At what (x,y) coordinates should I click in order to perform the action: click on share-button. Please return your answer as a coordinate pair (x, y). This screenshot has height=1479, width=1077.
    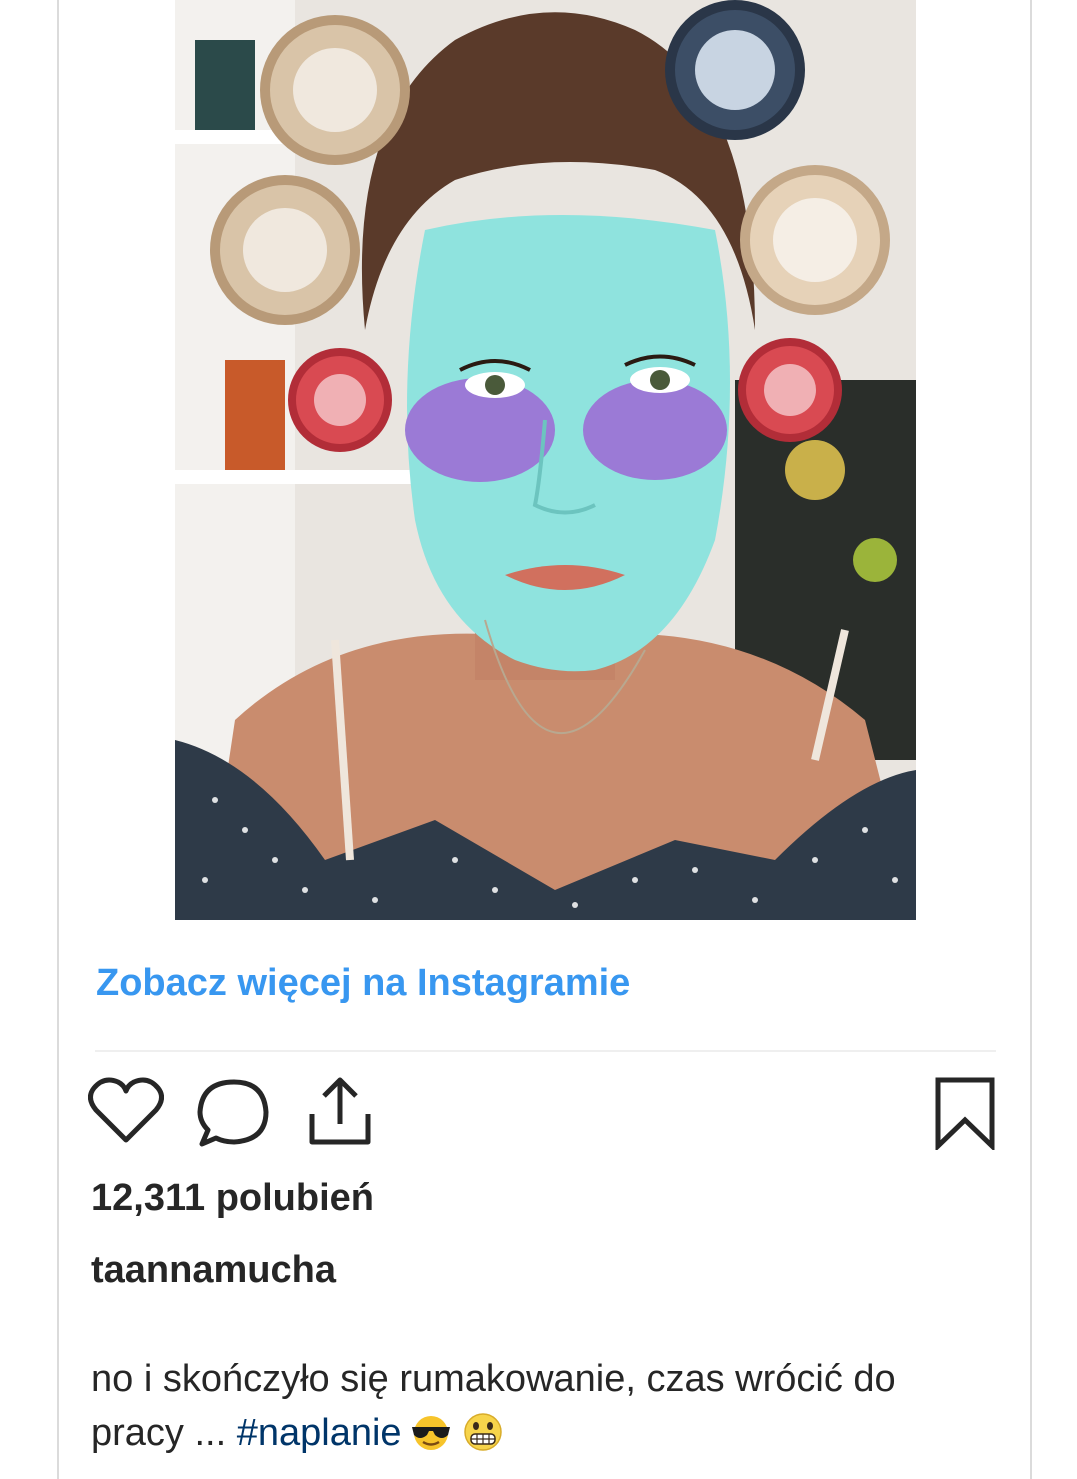
    Looking at the image, I should click on (340, 1112).